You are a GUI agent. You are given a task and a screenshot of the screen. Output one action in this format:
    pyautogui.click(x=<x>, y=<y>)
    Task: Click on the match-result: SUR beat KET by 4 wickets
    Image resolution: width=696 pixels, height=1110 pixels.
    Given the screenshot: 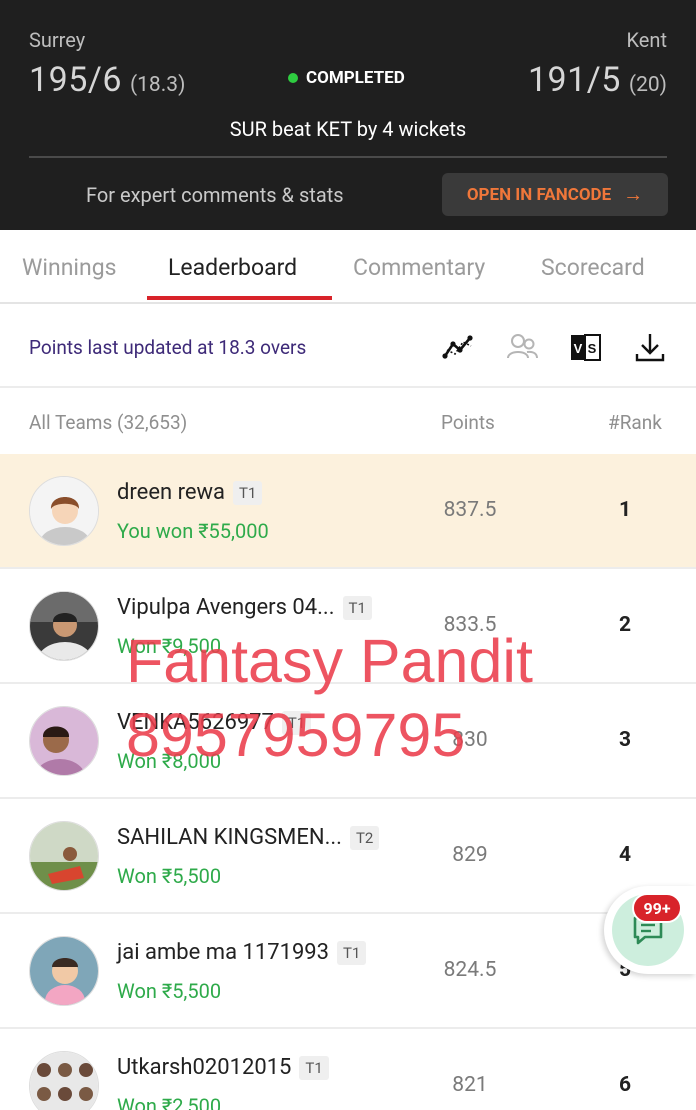 What is the action you would take?
    pyautogui.click(x=348, y=129)
    